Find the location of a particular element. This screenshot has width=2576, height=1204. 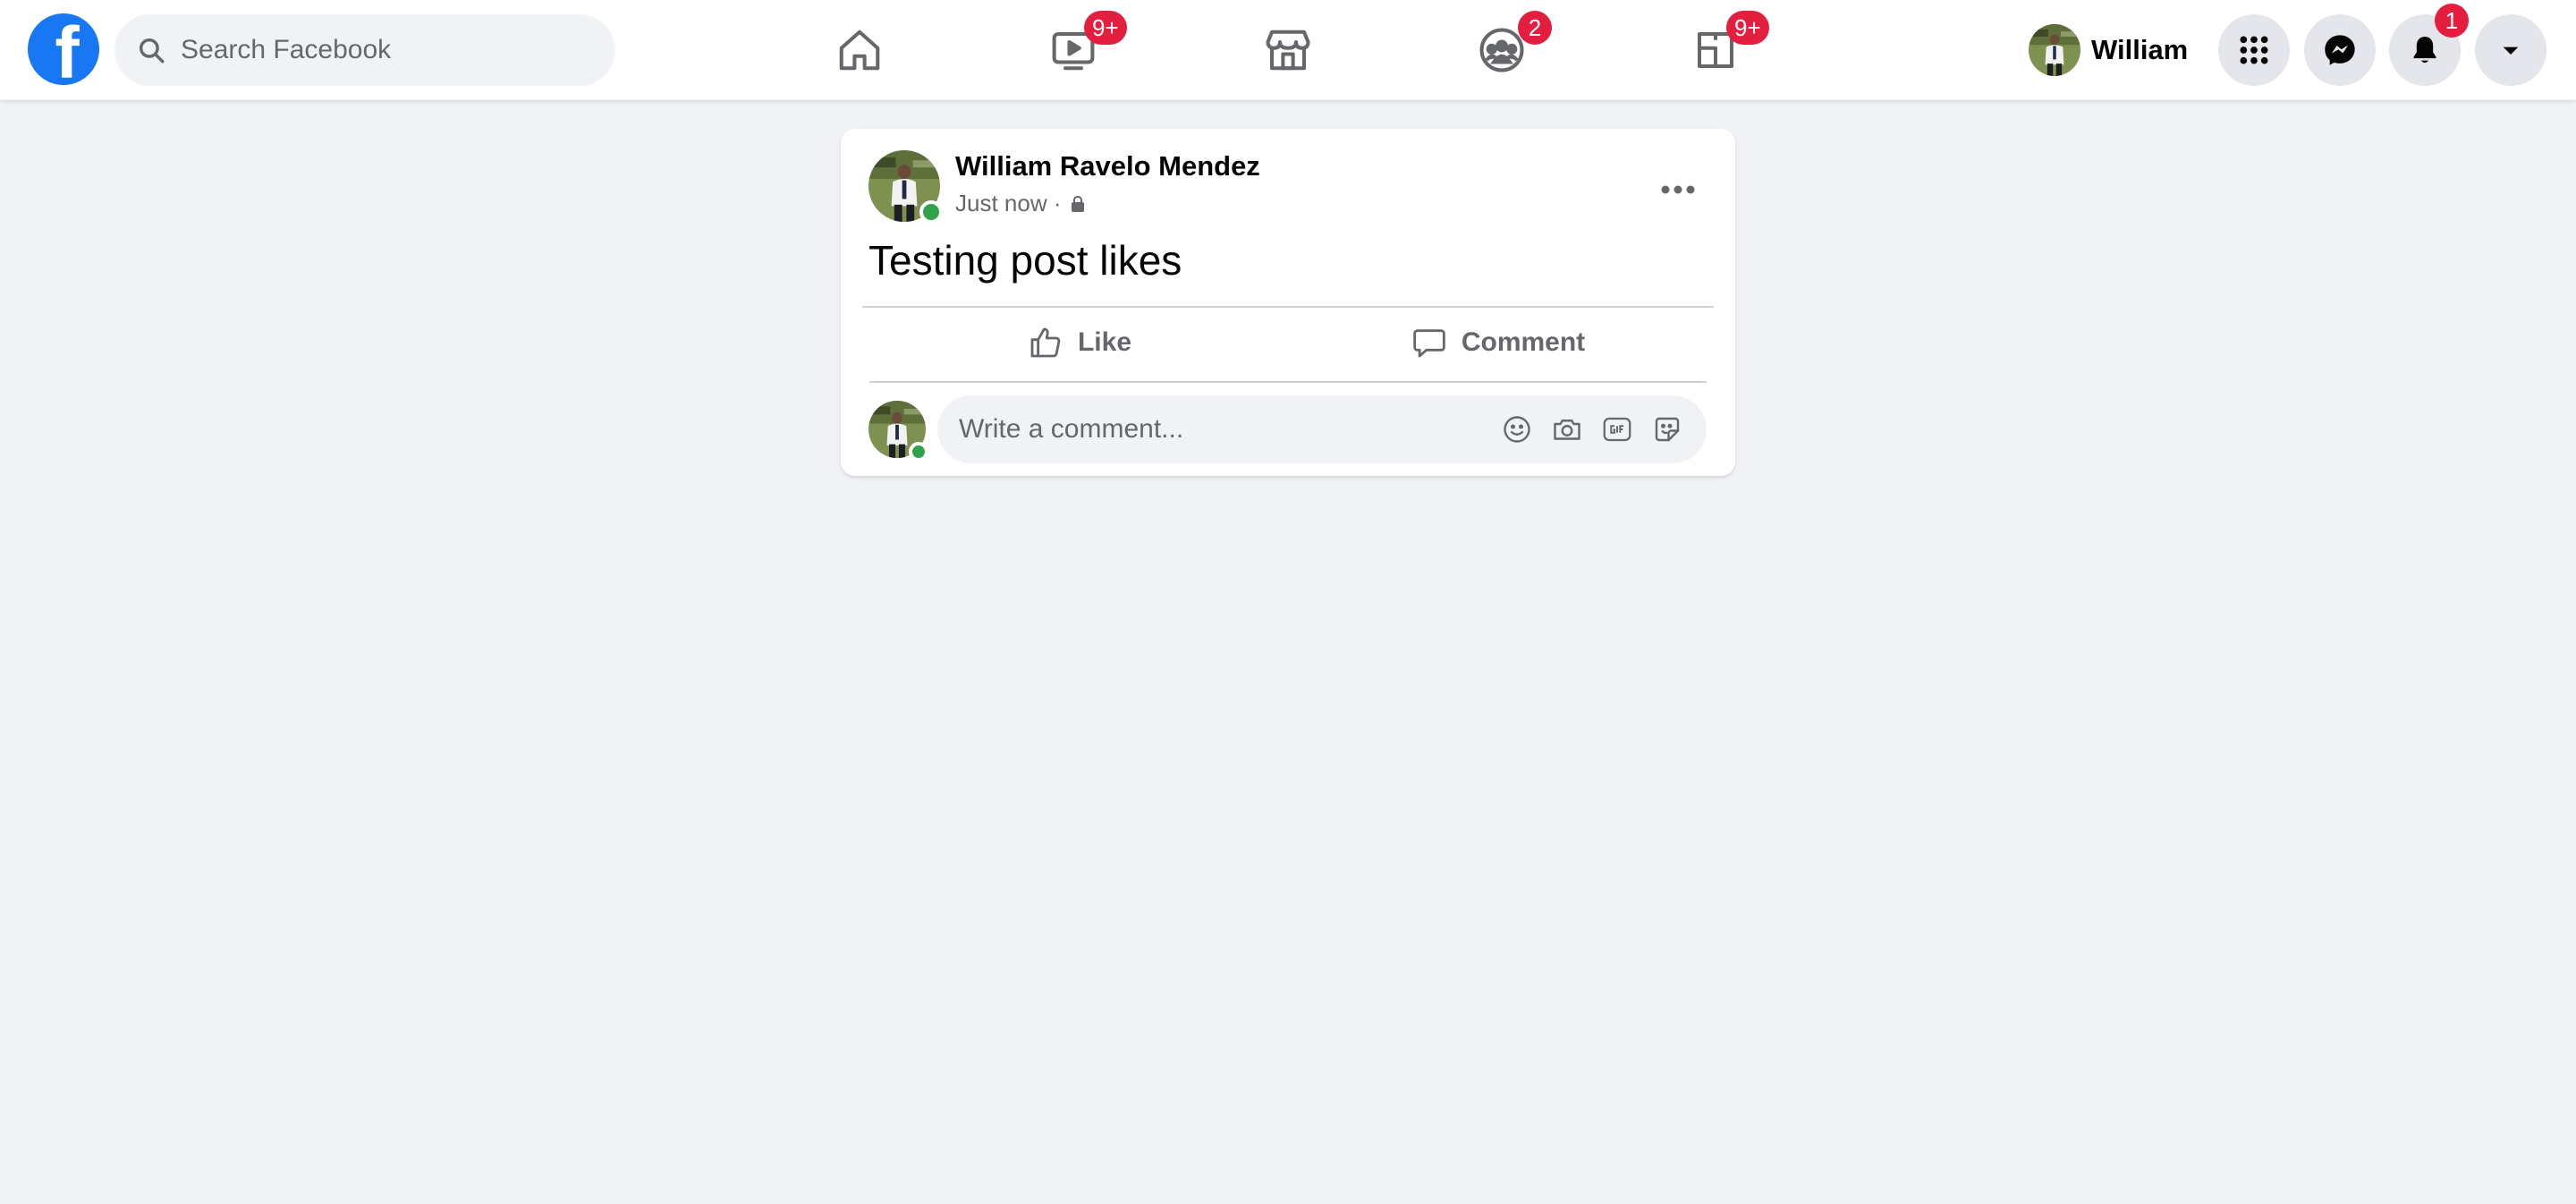

comment-icon is located at coordinates (1429, 343).